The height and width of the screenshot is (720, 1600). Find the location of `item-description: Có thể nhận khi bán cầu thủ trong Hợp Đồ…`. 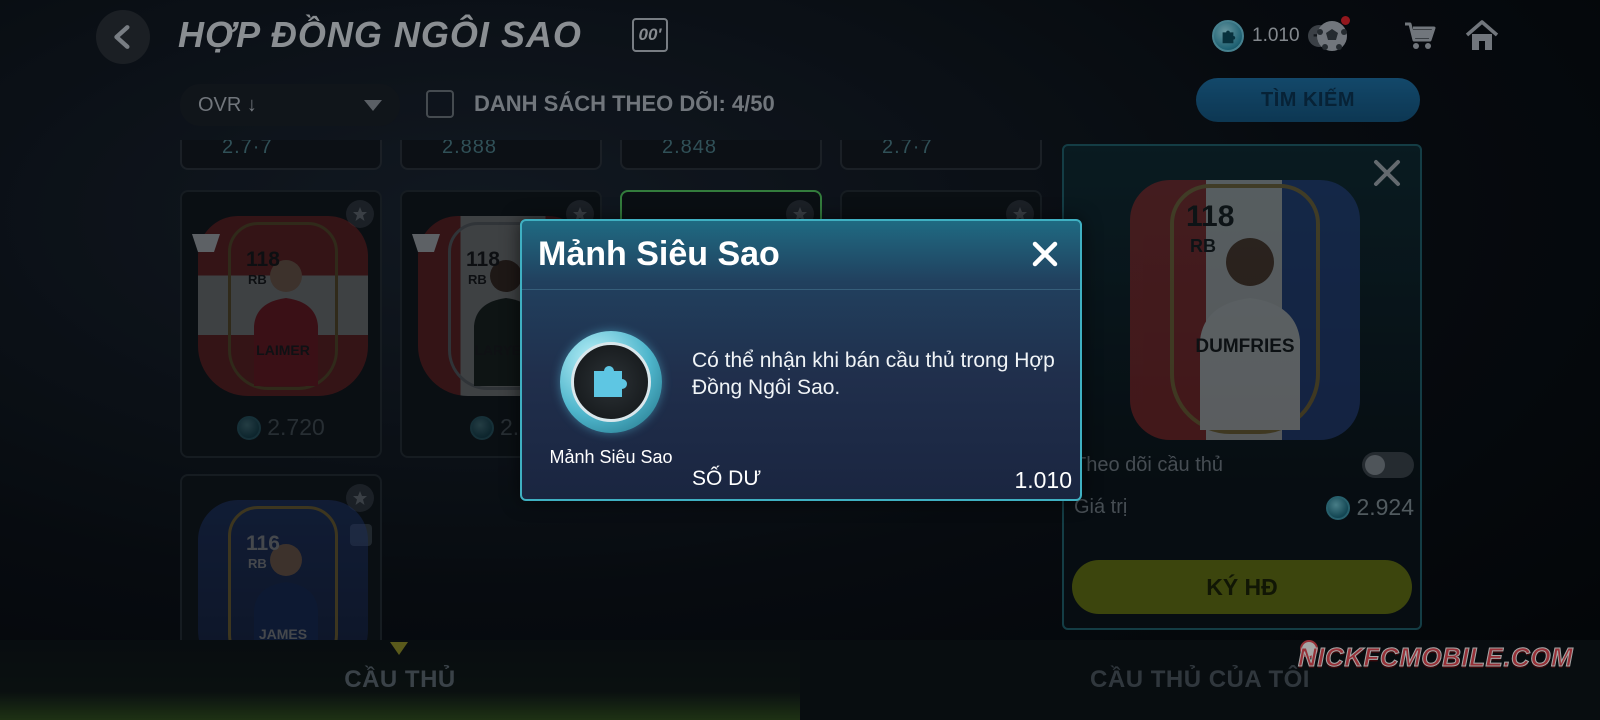

item-description: Có thể nhận khi bán cầu thủ trong Hợp Đồ… is located at coordinates (873, 374).